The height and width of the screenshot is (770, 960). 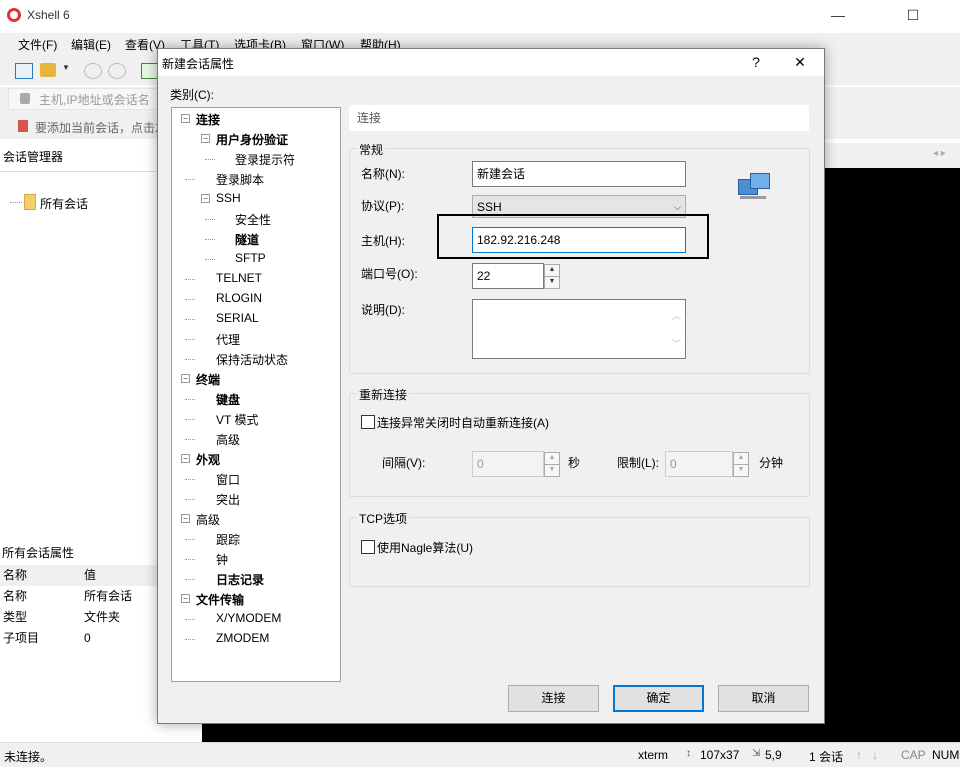 What do you see at coordinates (800, 62) in the screenshot?
I see `close-icon: ✕` at bounding box center [800, 62].